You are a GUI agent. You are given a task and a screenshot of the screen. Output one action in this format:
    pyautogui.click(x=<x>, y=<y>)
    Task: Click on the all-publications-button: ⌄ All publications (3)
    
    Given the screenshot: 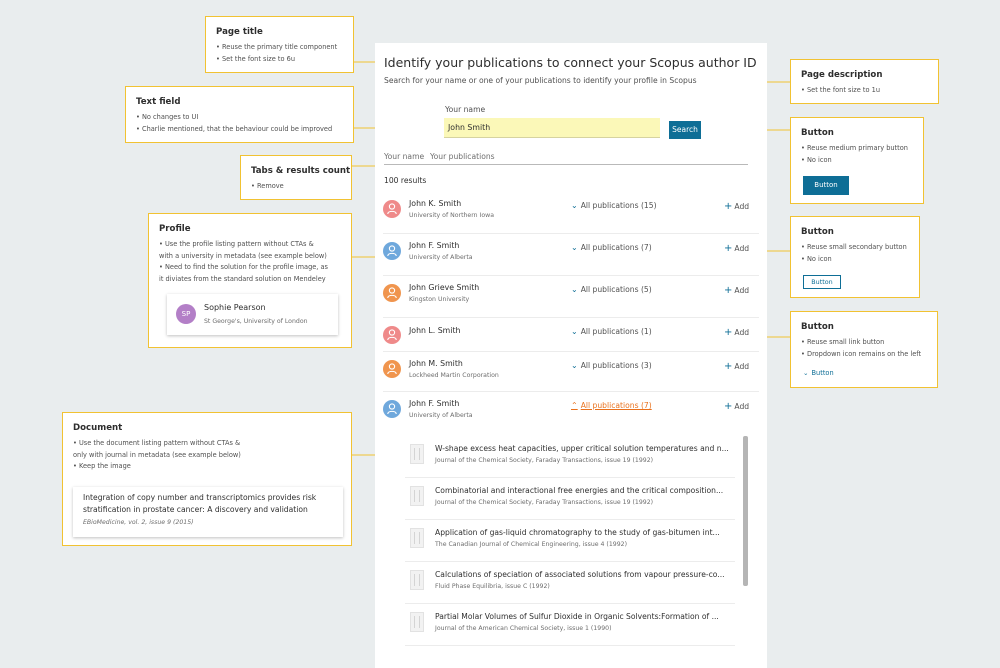 What is the action you would take?
    pyautogui.click(x=611, y=365)
    